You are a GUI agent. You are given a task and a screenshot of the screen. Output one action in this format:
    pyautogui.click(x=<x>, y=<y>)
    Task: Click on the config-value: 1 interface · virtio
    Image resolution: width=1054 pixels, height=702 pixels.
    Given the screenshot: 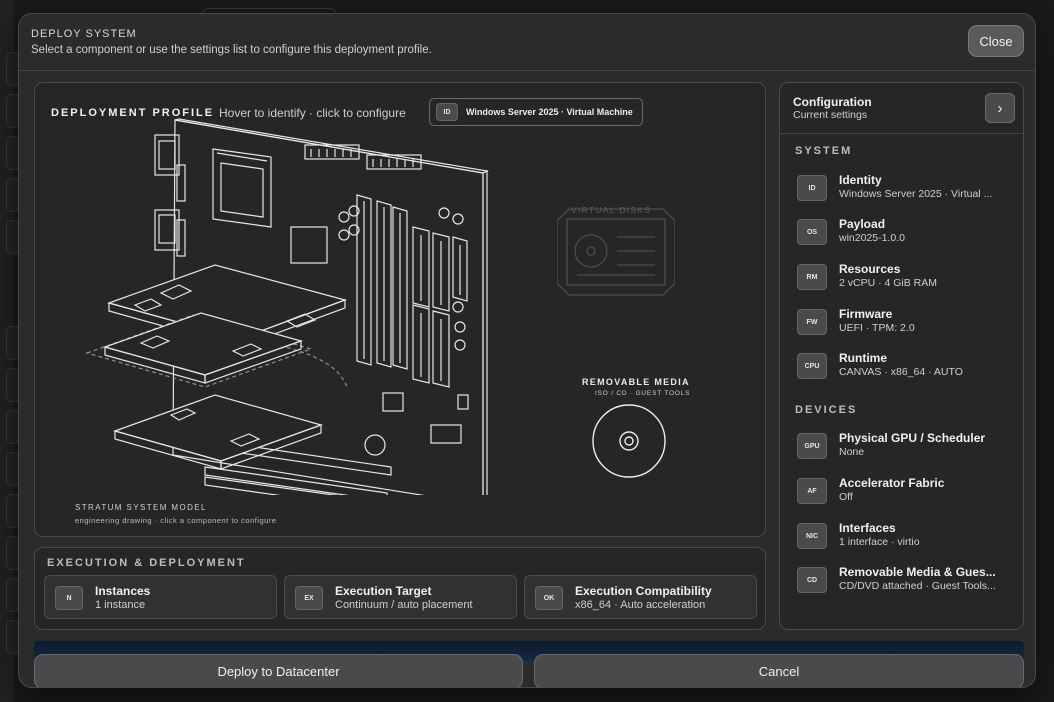 What is the action you would take?
    pyautogui.click(x=879, y=542)
    